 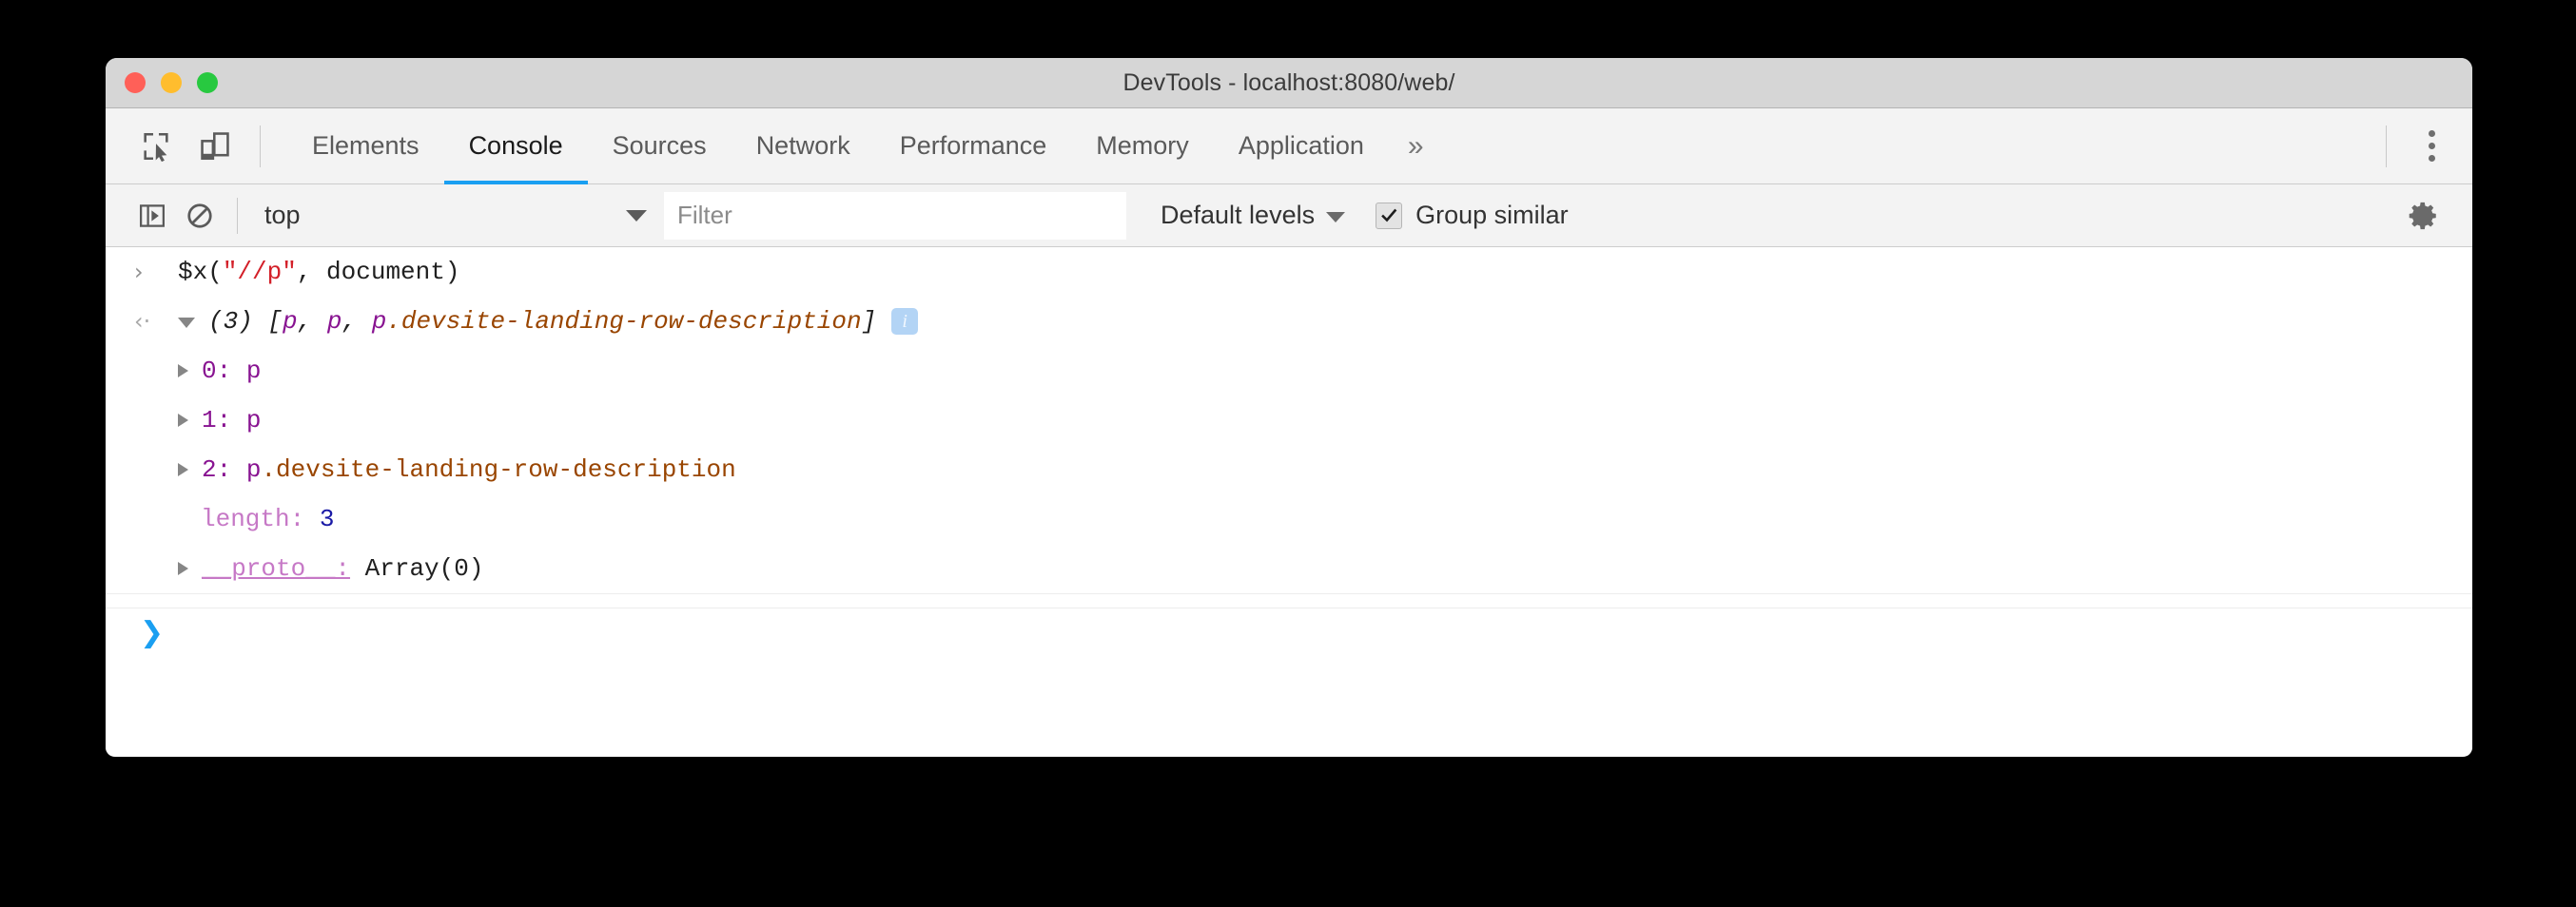 What do you see at coordinates (2386, 146) in the screenshot?
I see `tabbar-right-divider` at bounding box center [2386, 146].